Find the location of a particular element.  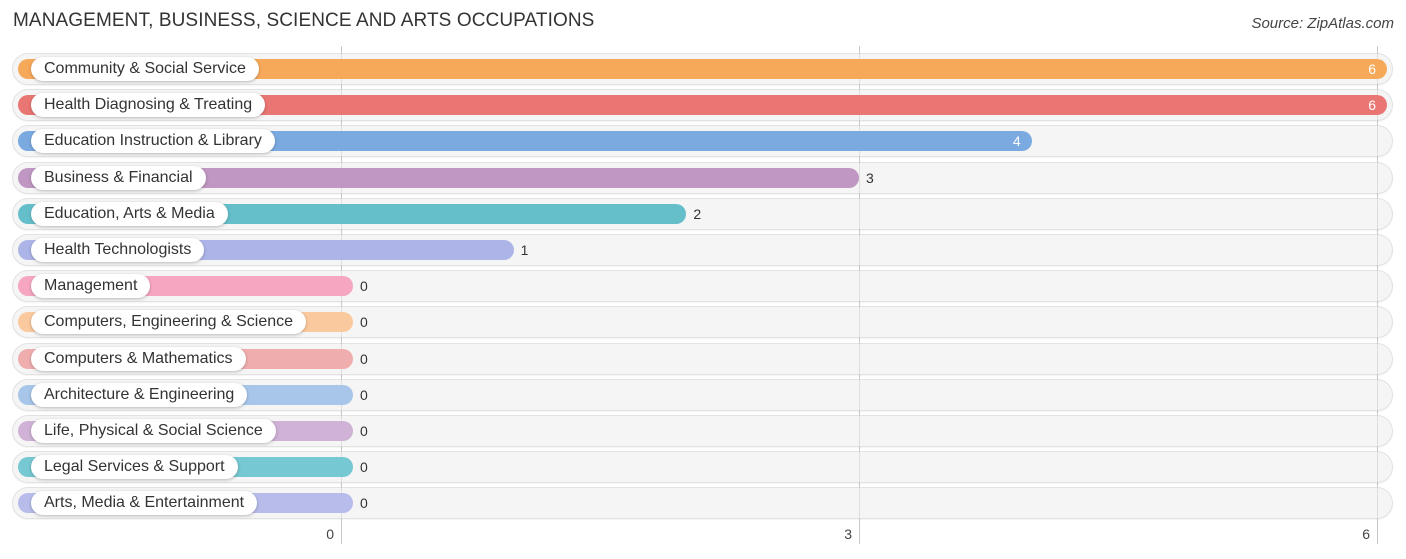

category-label: Education, Arts & Media is located at coordinates (129, 213).